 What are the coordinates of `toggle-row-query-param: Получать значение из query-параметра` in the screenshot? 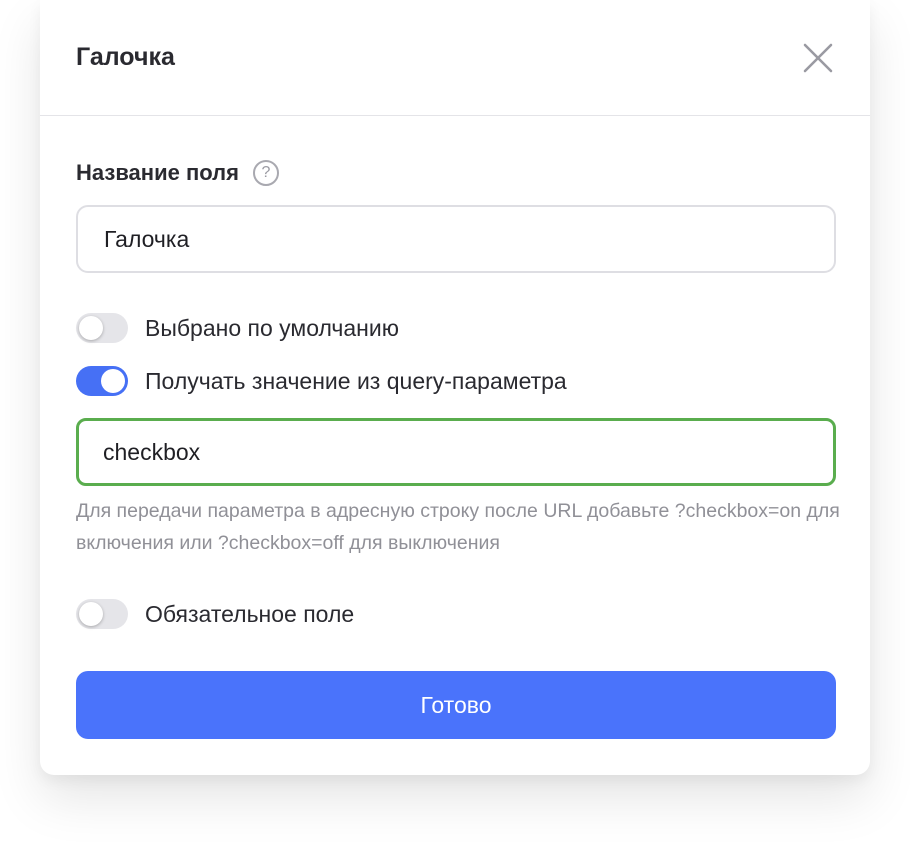 It's located at (321, 381).